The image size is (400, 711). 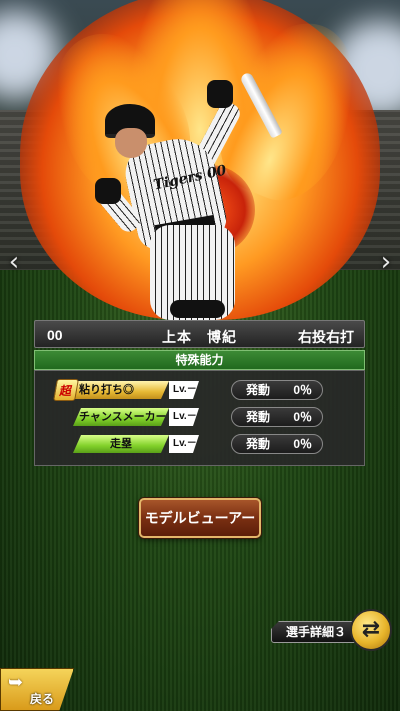 What do you see at coordinates (220, 94) in the screenshot?
I see `batting-glove` at bounding box center [220, 94].